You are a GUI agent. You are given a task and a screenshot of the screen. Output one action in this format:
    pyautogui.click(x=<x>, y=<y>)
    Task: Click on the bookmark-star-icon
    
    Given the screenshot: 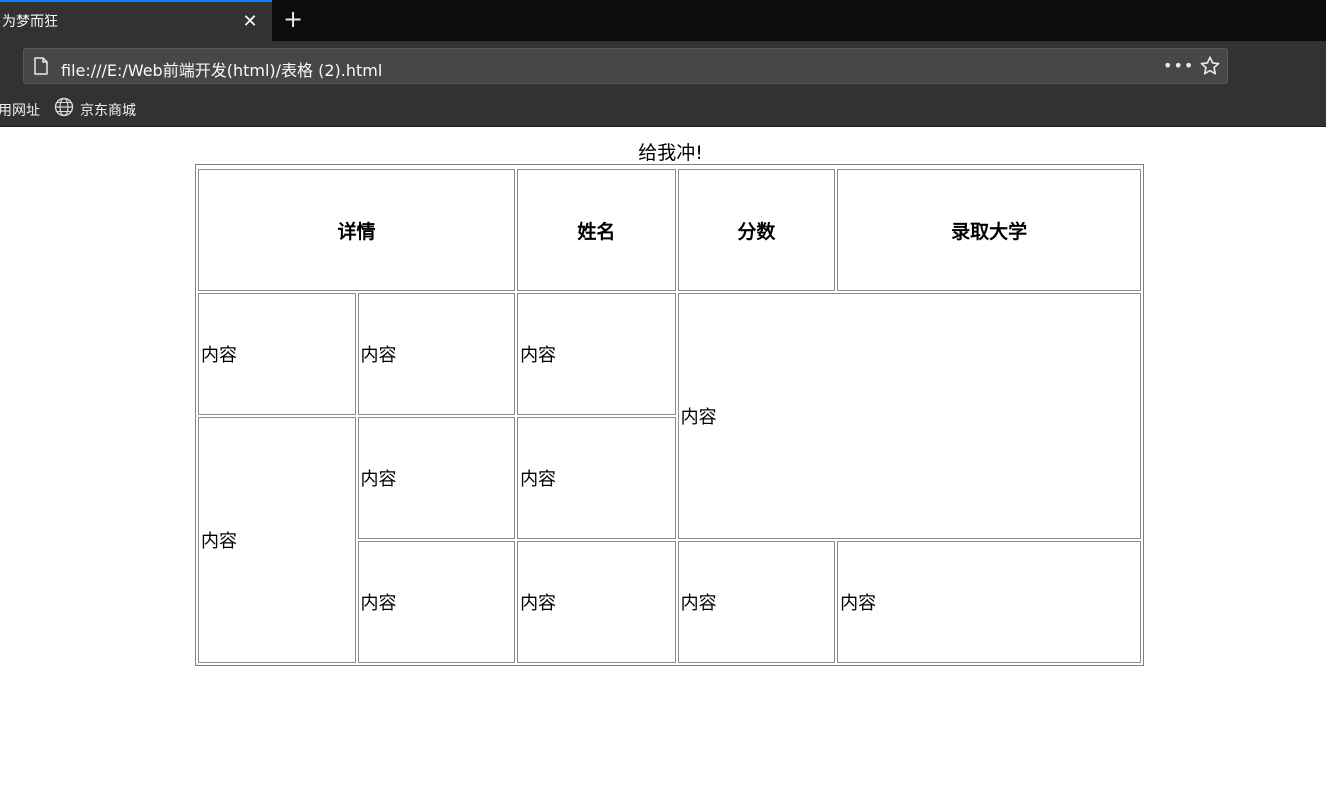 What is the action you would take?
    pyautogui.click(x=1210, y=66)
    